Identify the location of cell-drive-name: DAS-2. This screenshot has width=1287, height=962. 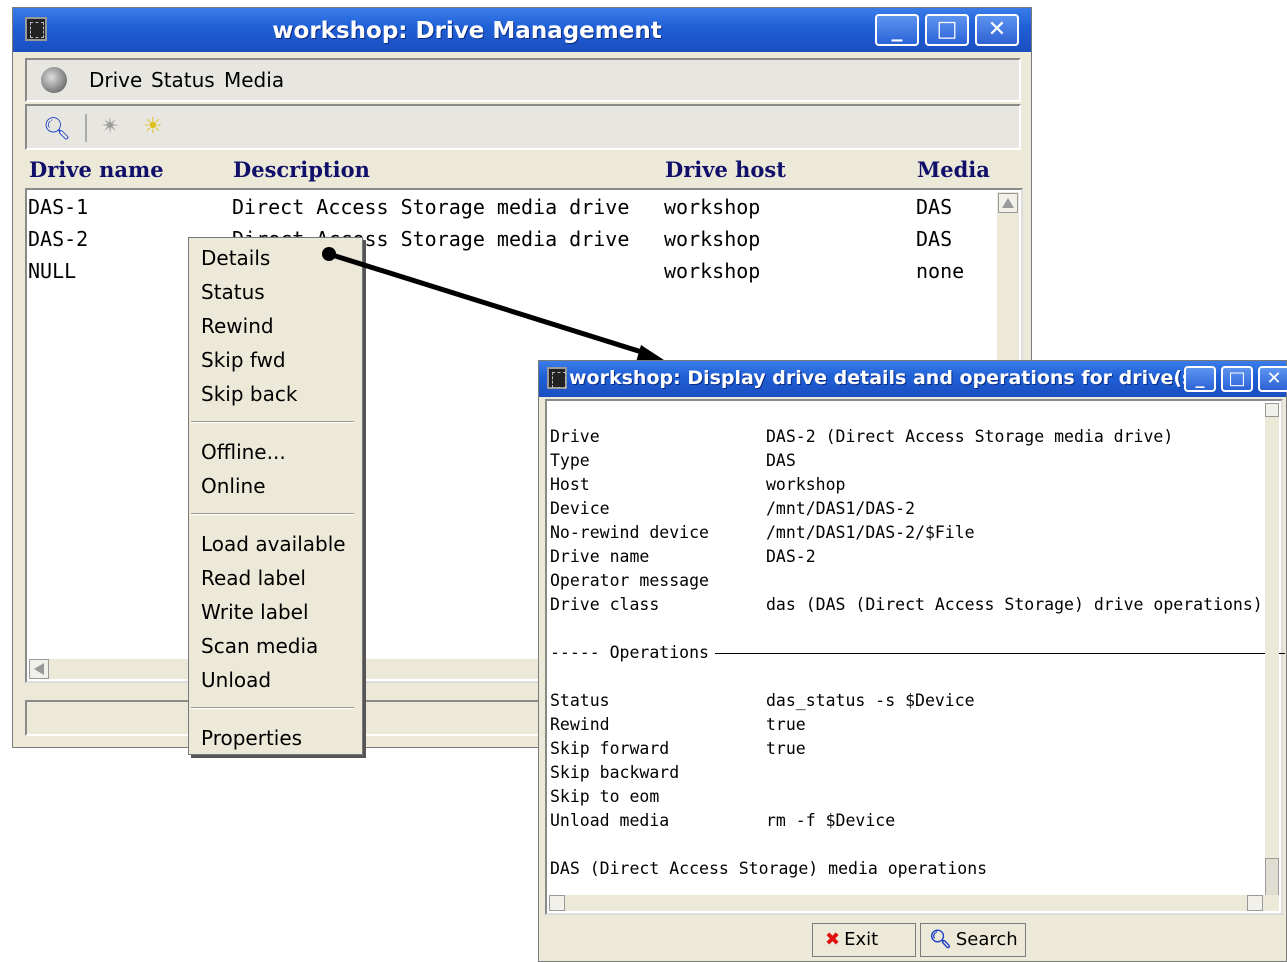
(58, 239).